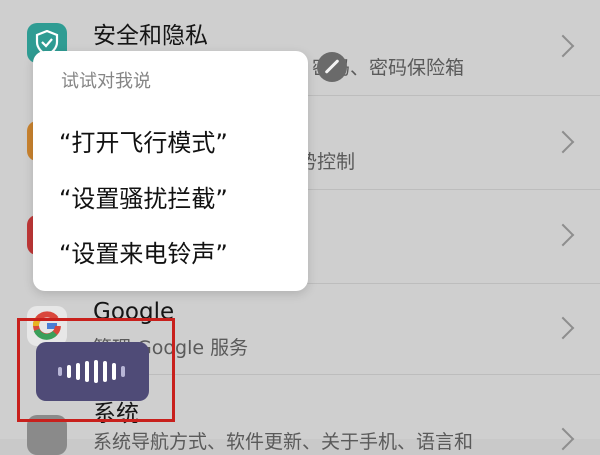 This screenshot has width=600, height=455. What do you see at coordinates (332, 67) in the screenshot?
I see `close-icon` at bounding box center [332, 67].